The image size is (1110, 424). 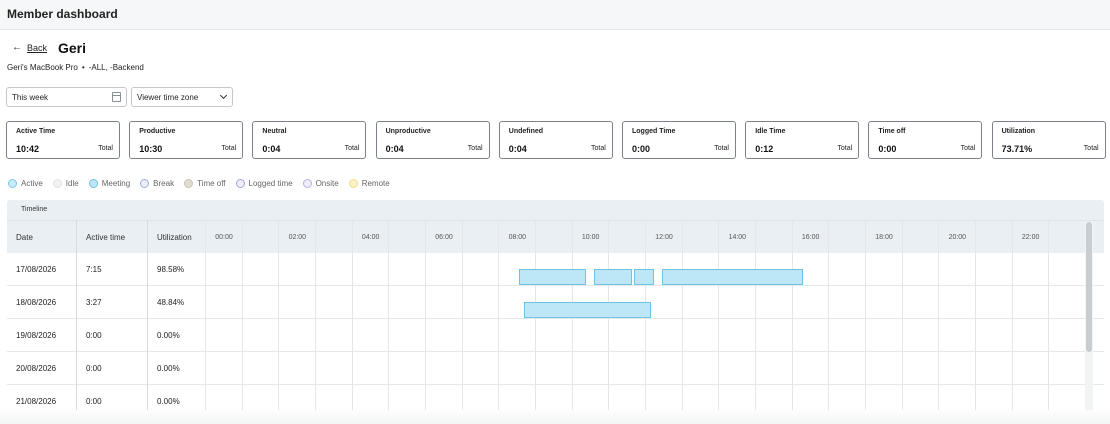 I want to click on stat-card: Utilization 73.71% Total, so click(x=1048, y=140).